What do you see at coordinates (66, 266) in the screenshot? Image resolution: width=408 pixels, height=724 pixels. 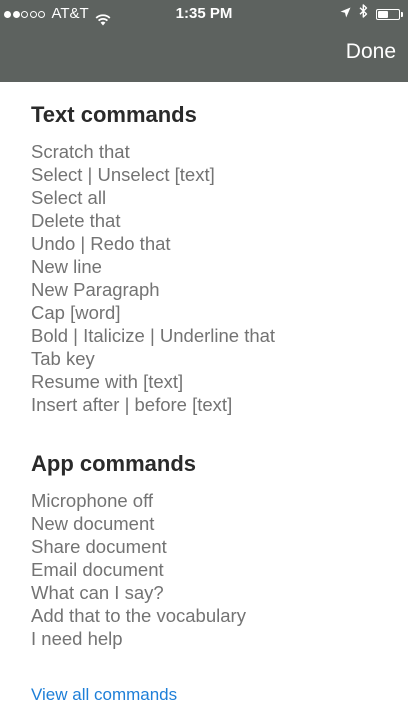 I see `text-command-item: New line` at bounding box center [66, 266].